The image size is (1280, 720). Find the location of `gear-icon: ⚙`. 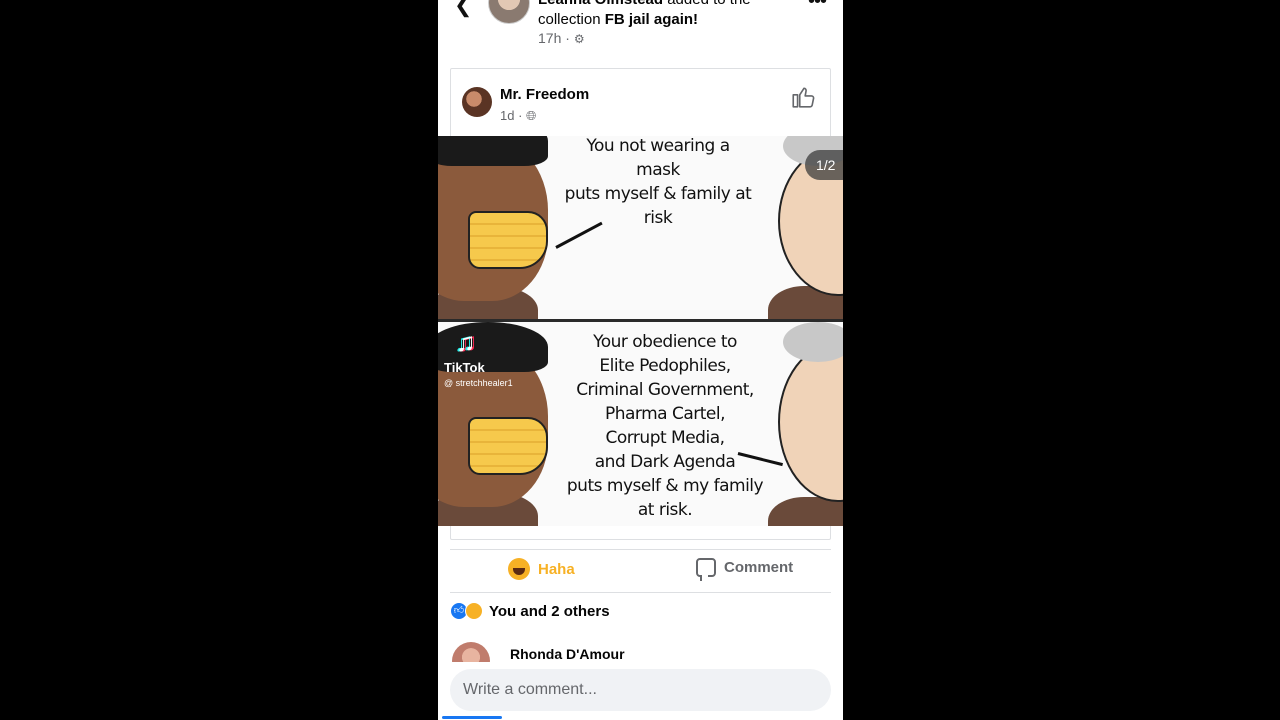

gear-icon: ⚙ is located at coordinates (579, 39).